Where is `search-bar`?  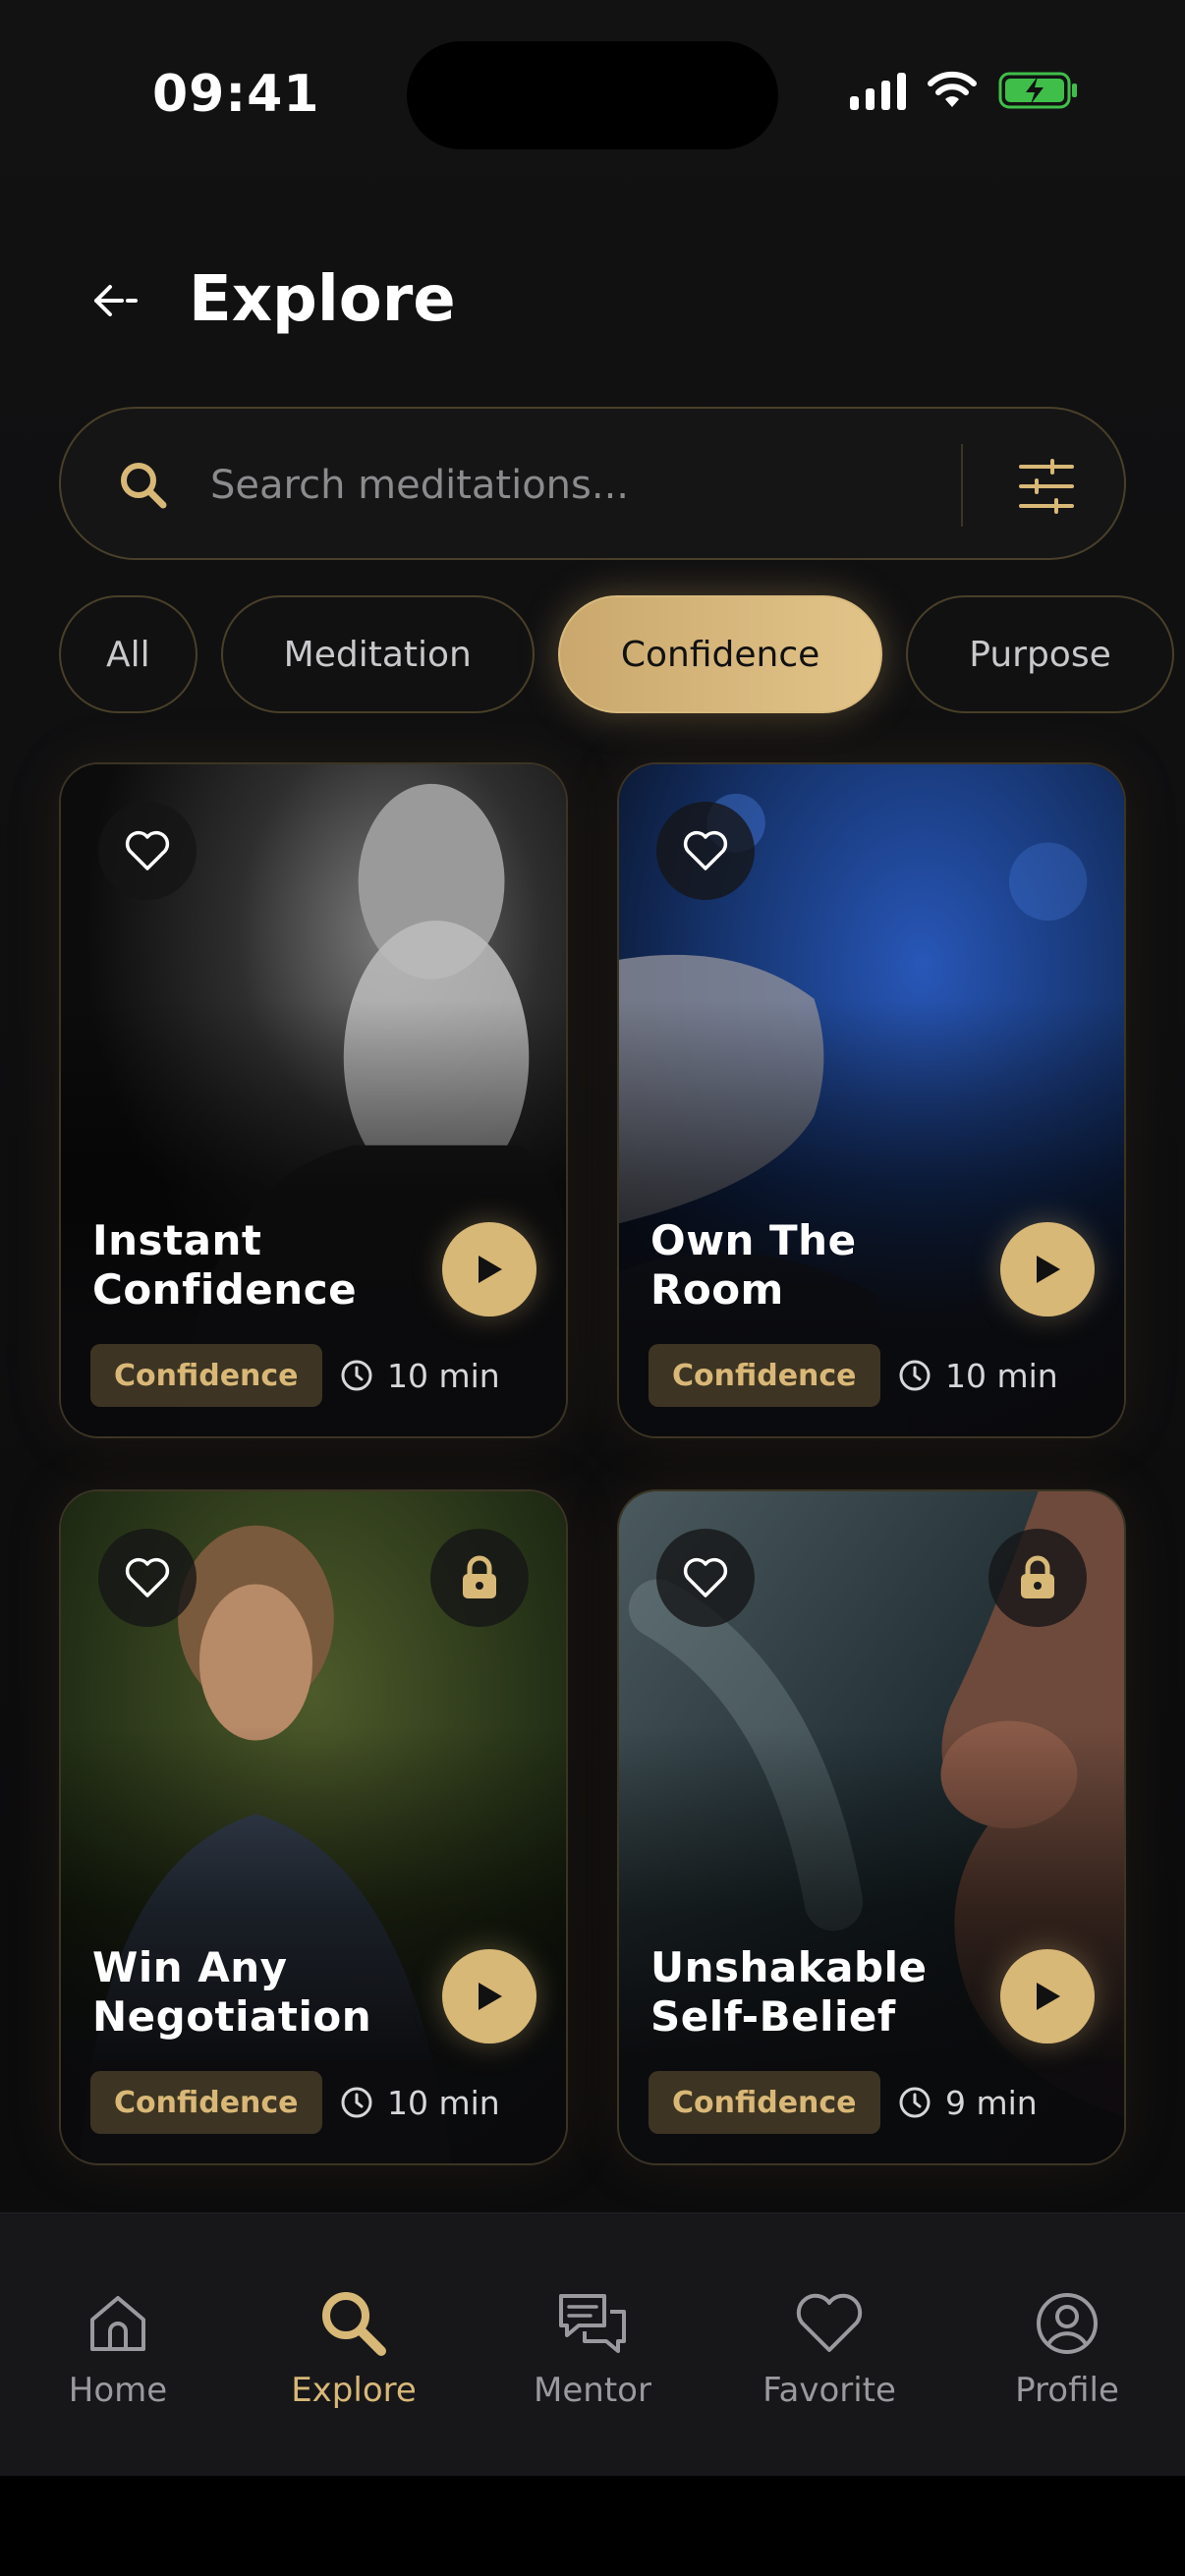
search-bar is located at coordinates (592, 483).